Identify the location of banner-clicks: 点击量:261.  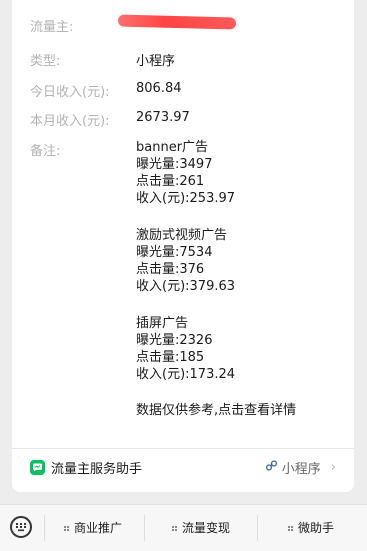
(170, 181).